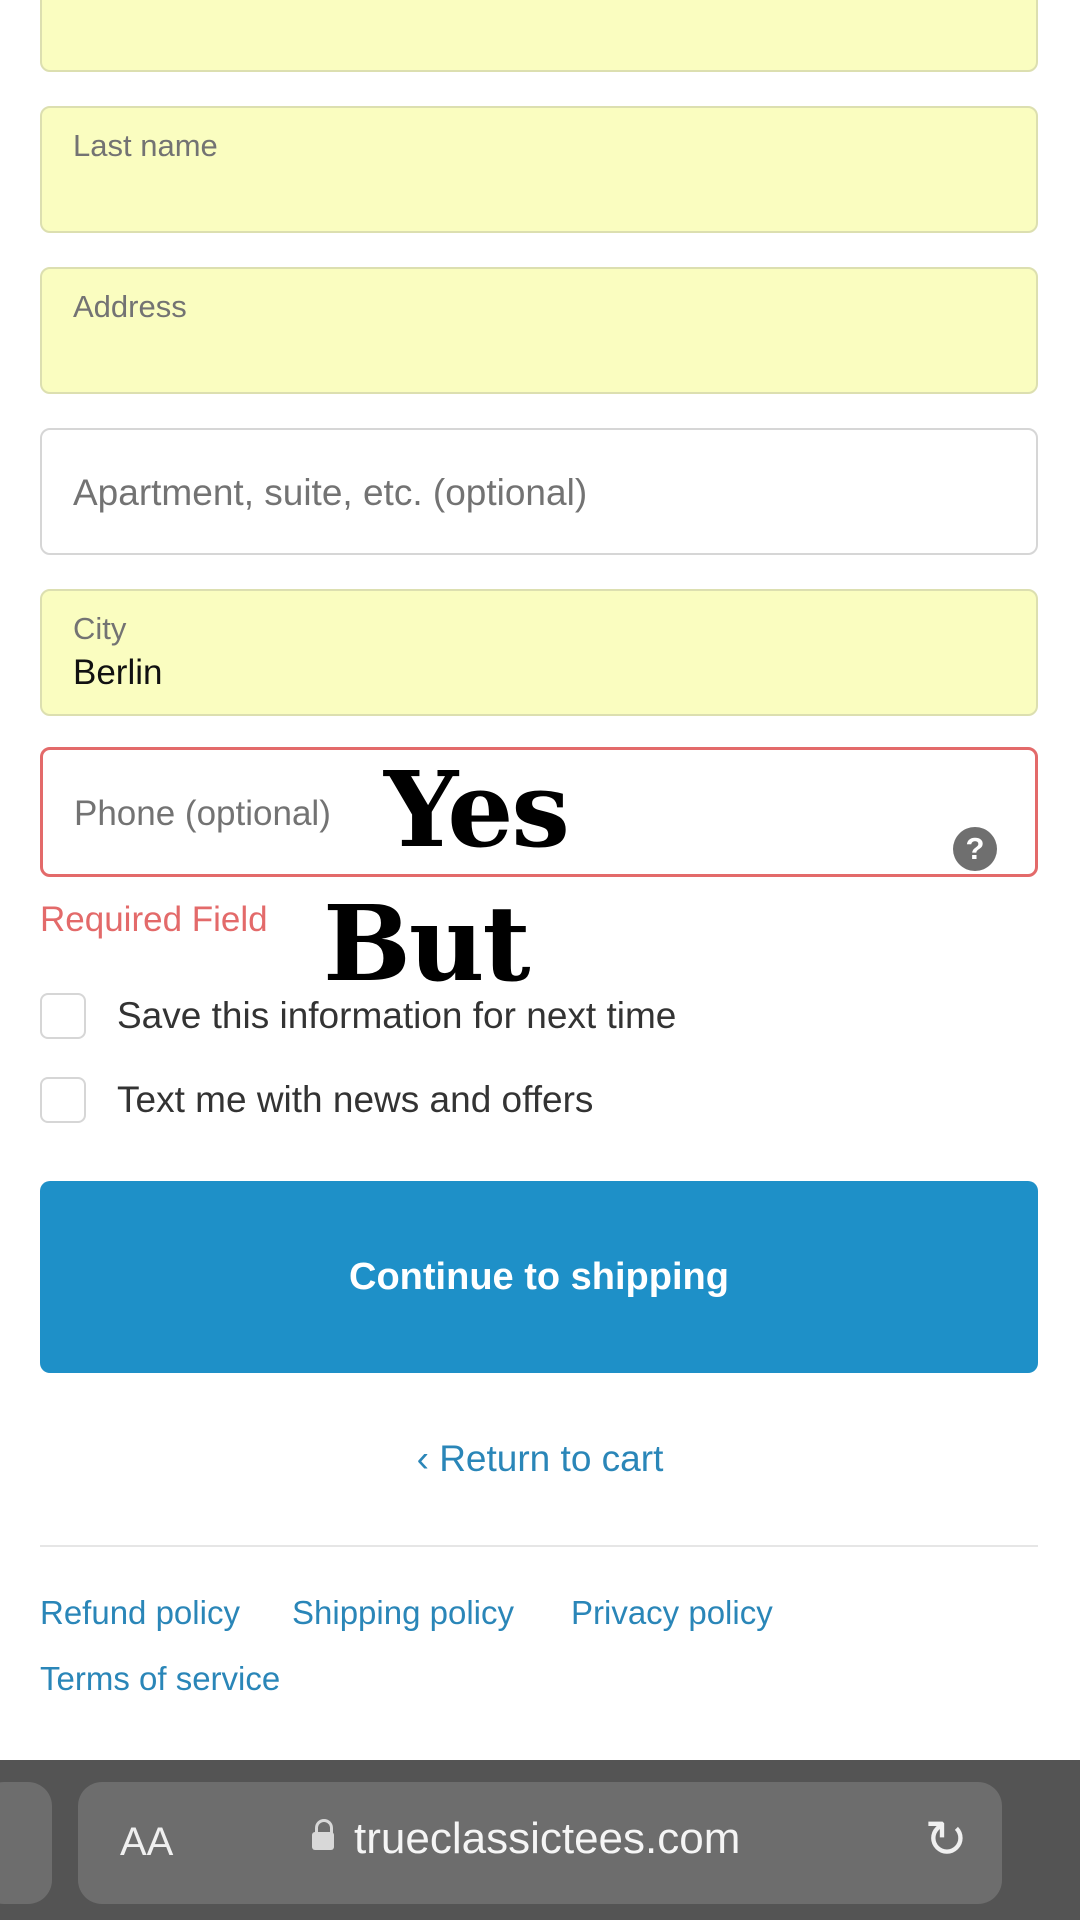  Describe the element at coordinates (403, 1613) in the screenshot. I see `shipping-policy-link: Shipping policy` at that location.